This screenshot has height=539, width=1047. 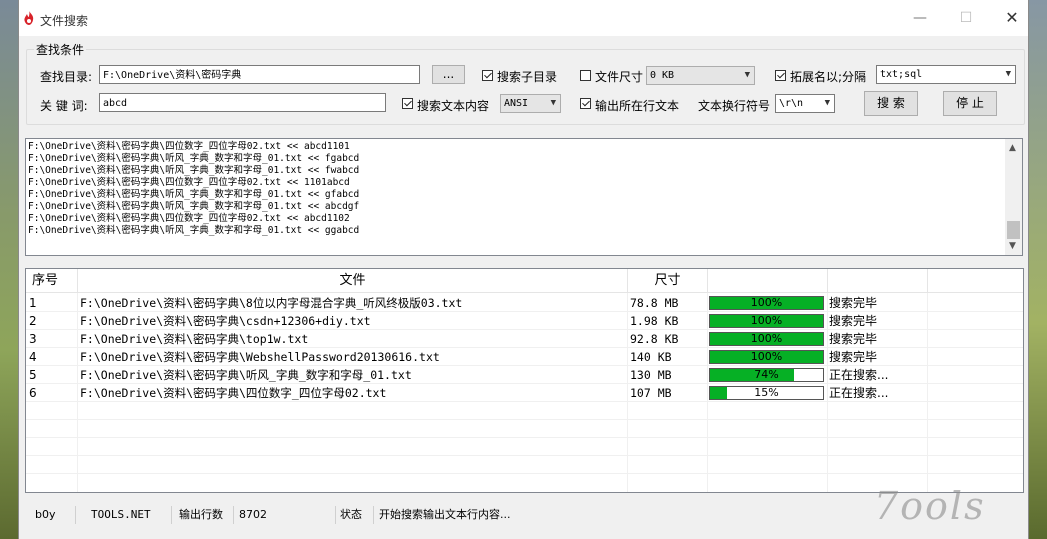 I want to click on close-button: ✕, so click(x=1012, y=18).